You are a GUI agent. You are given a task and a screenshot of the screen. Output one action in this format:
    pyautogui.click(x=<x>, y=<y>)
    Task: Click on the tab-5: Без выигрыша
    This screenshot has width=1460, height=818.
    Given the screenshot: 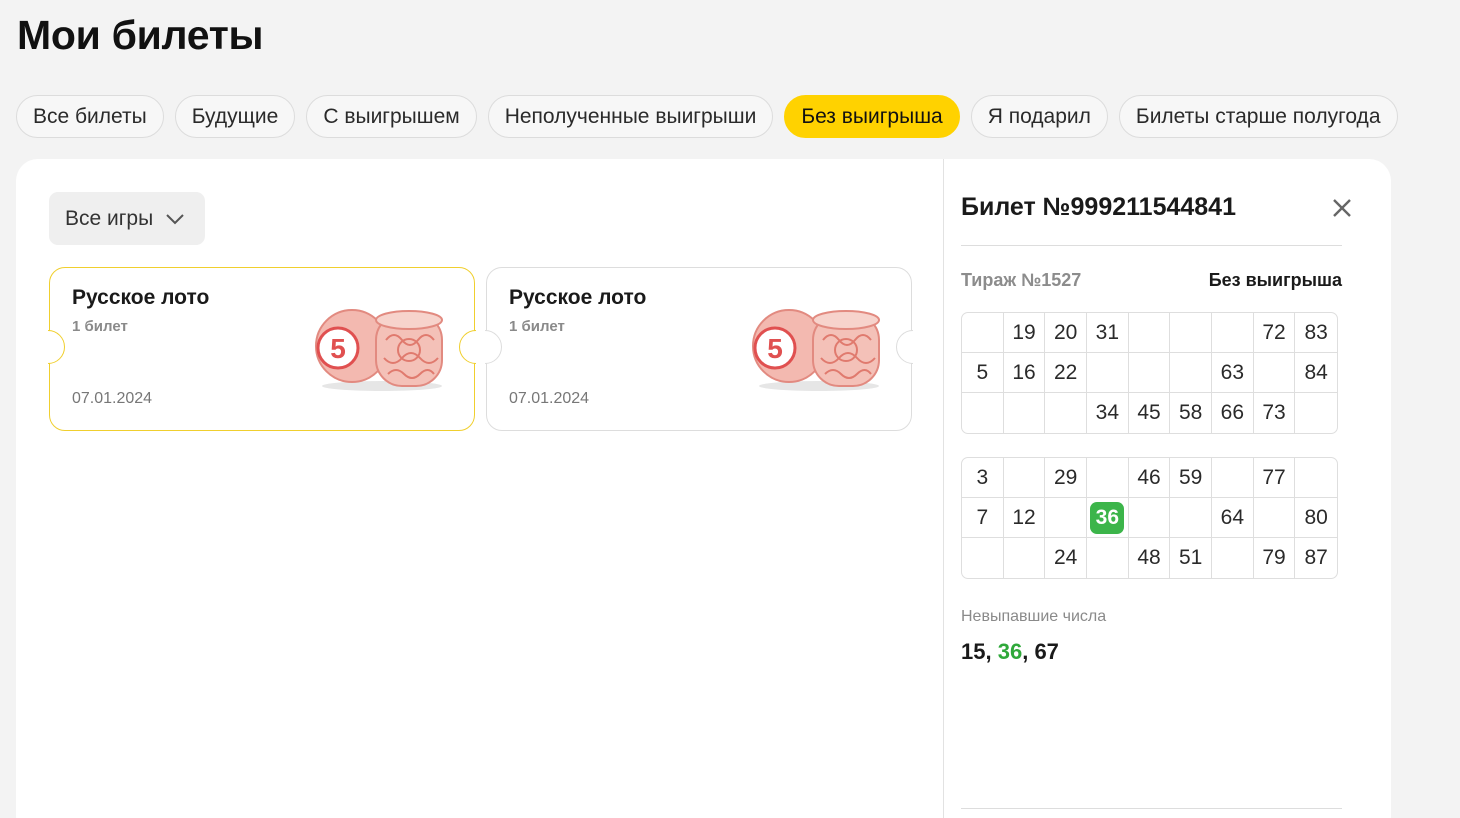 What is the action you would take?
    pyautogui.click(x=872, y=116)
    